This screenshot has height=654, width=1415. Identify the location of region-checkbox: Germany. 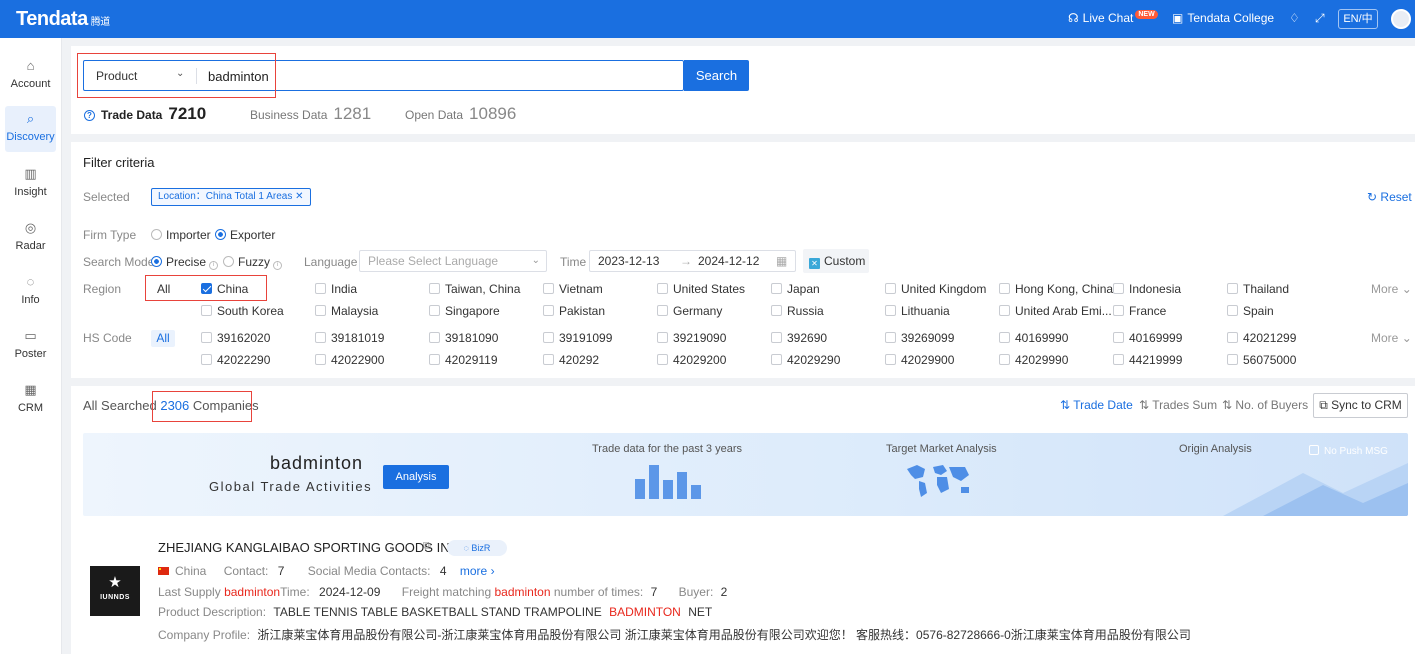
(689, 311).